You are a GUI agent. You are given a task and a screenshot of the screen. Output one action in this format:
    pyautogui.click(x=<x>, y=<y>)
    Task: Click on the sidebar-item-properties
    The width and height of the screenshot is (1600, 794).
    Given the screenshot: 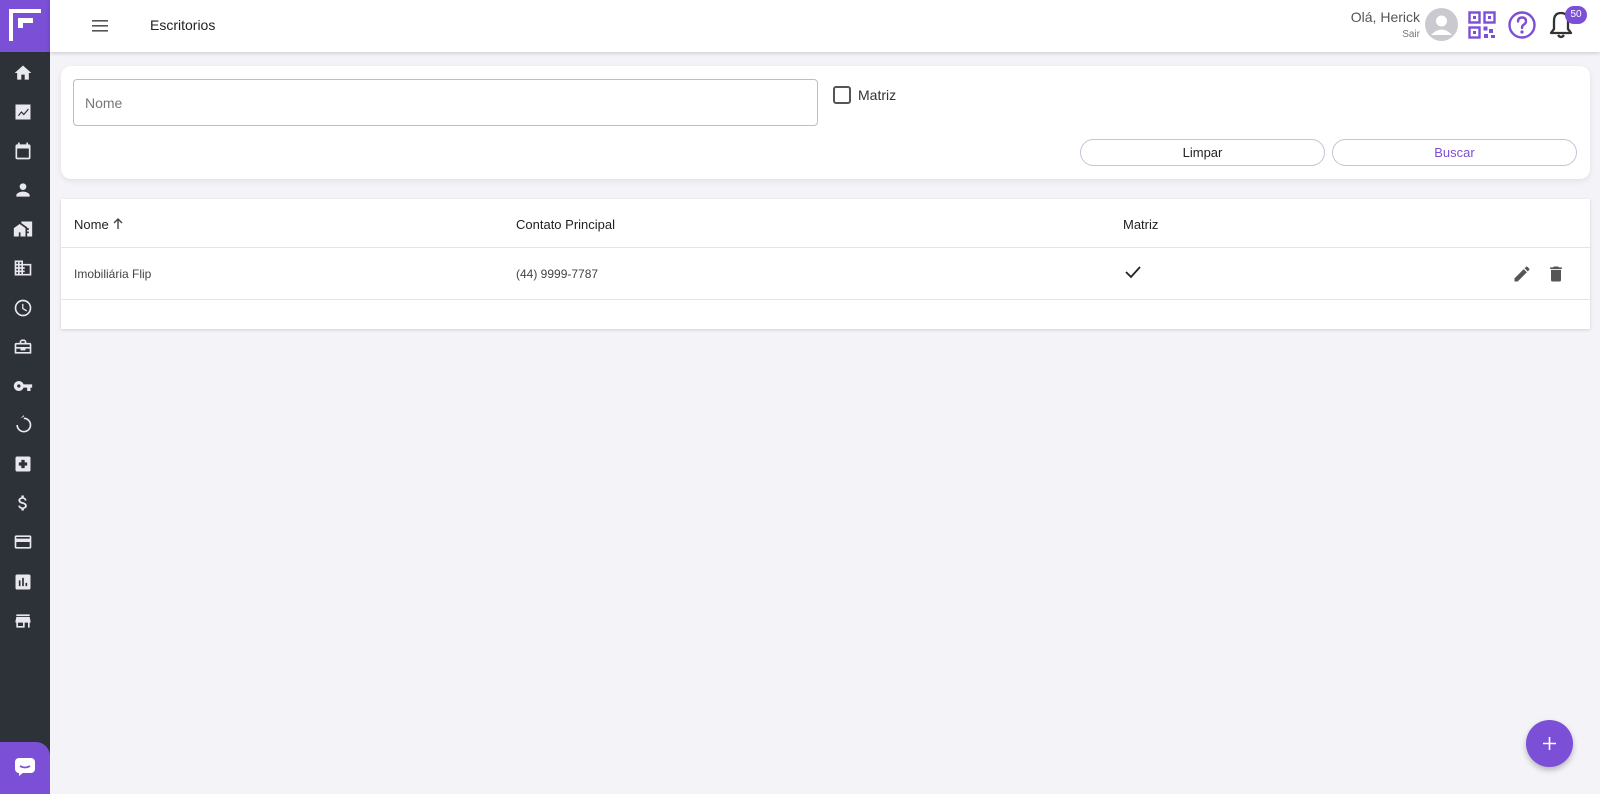 What is the action you would take?
    pyautogui.click(x=23, y=229)
    